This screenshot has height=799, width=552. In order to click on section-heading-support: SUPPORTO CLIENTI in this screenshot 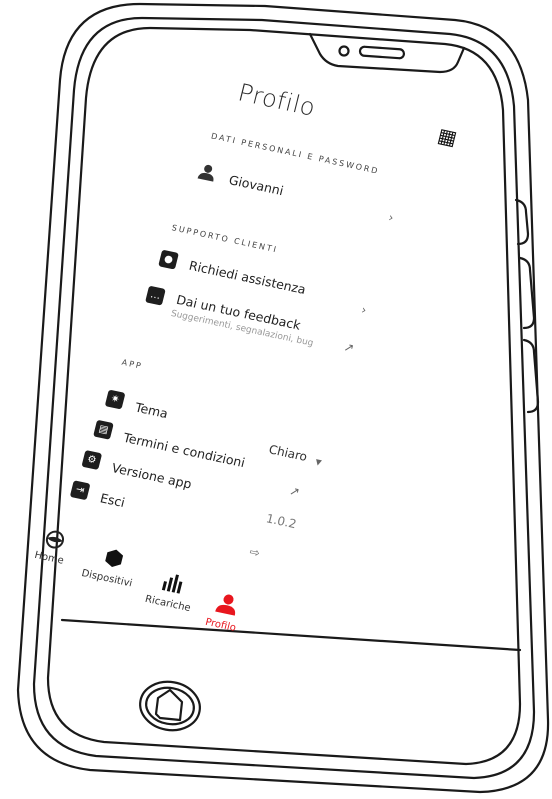, I will do `click(224, 239)`.